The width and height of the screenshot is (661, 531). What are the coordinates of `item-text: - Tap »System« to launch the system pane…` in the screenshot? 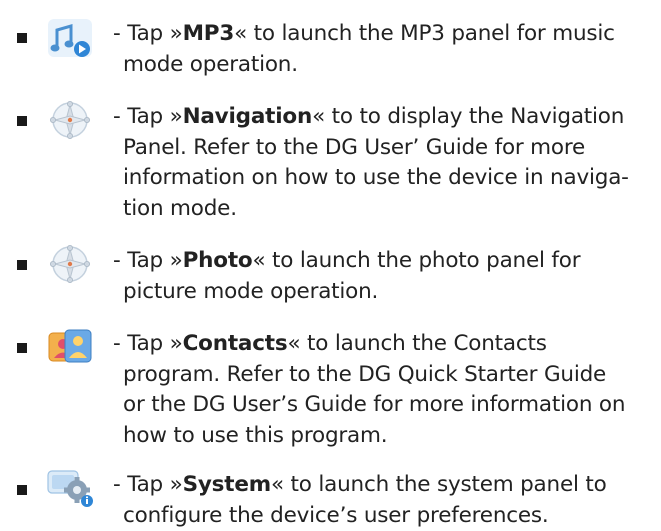 It's located at (383, 500).